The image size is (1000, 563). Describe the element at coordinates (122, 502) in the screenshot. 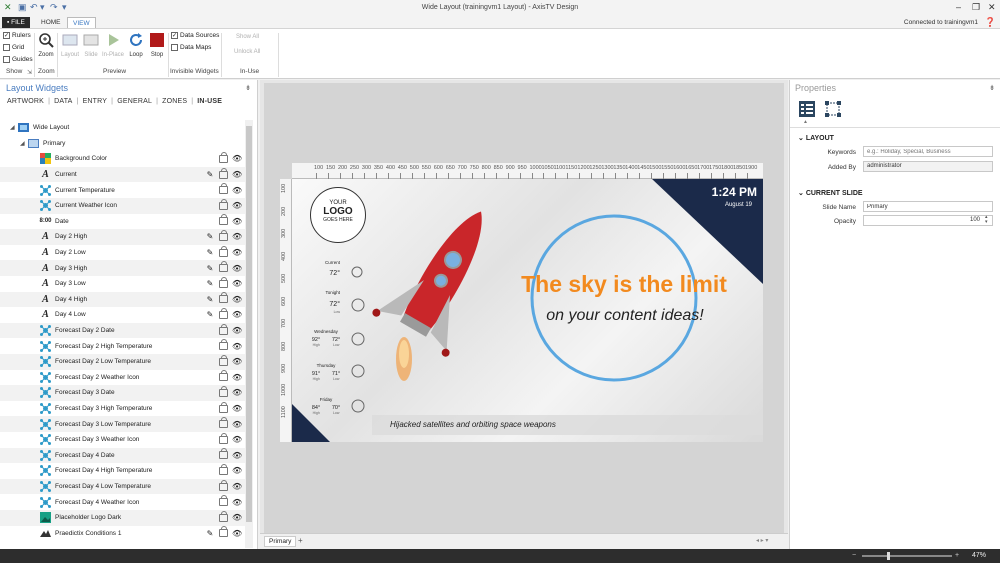

I see `tree-item: Forecast Day 4 Weather Icon 👁` at that location.